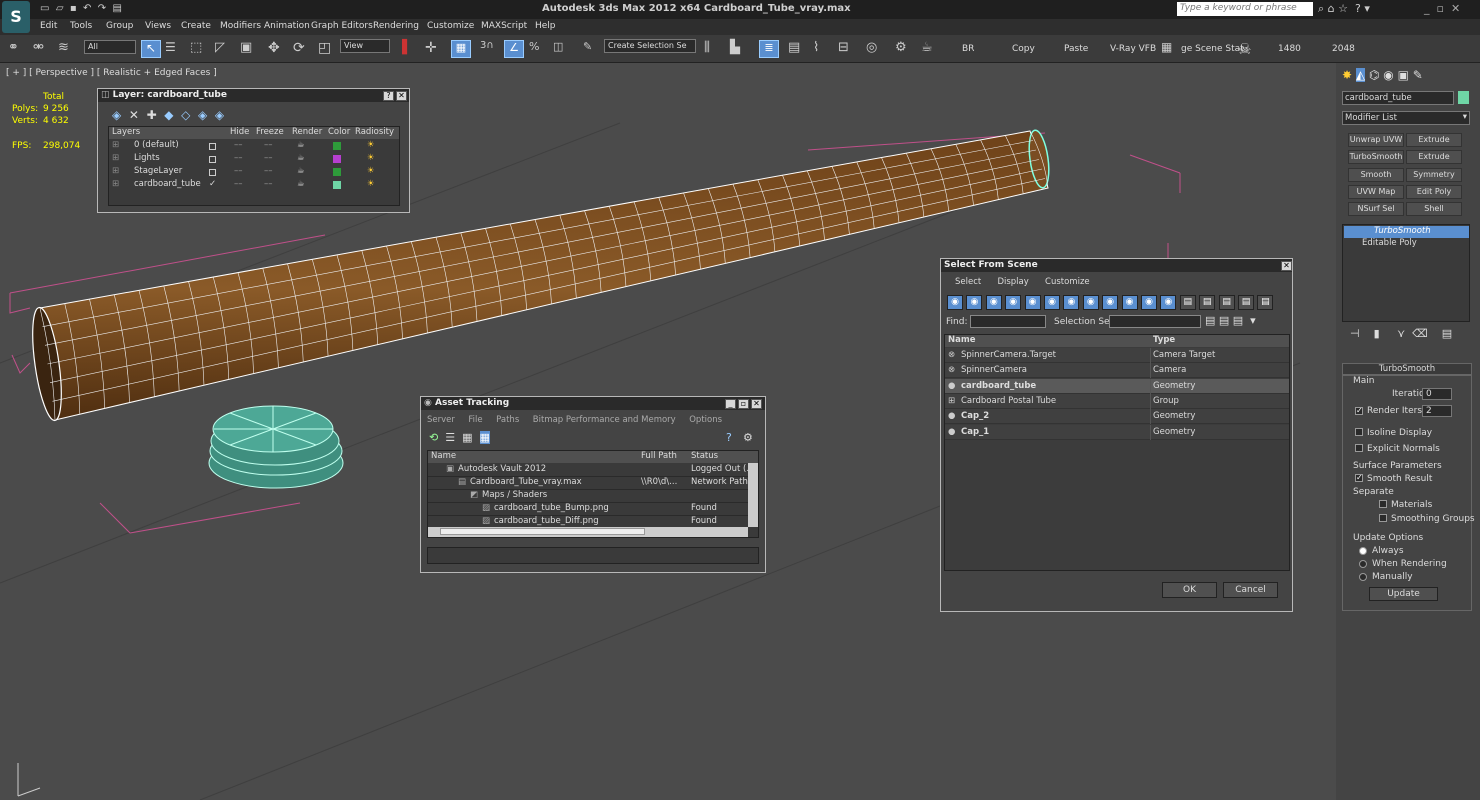 This screenshot has height=800, width=1480. I want to click on display-tab-icon: ▣, so click(1403, 75).